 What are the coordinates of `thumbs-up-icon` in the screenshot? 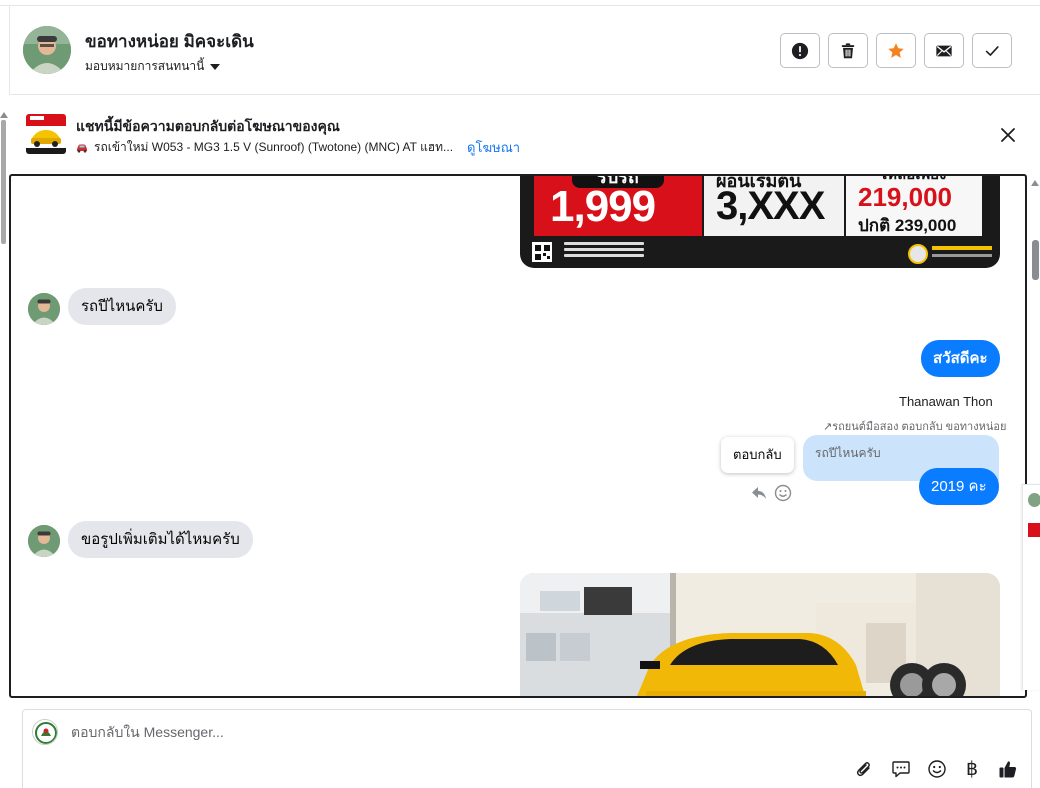 It's located at (1008, 769).